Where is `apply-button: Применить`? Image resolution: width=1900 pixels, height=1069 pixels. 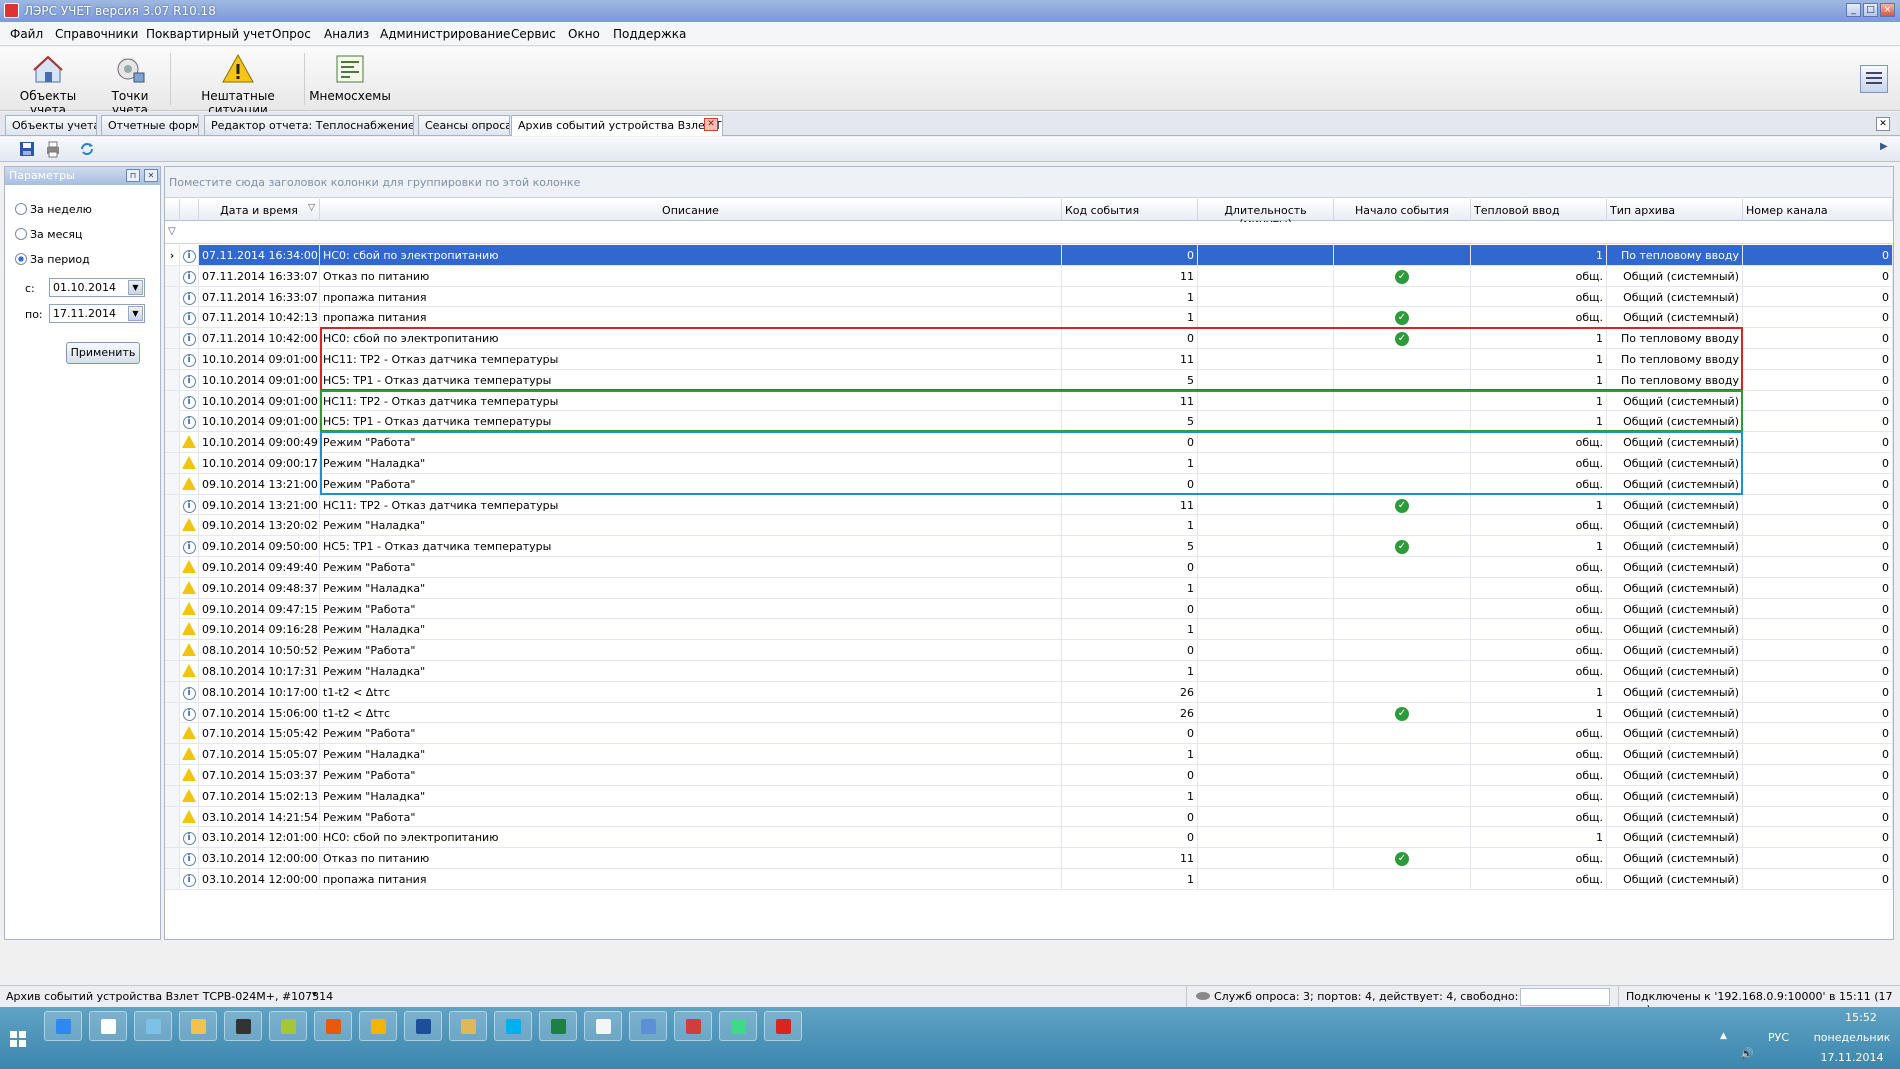
apply-button: Применить is located at coordinates (103, 353).